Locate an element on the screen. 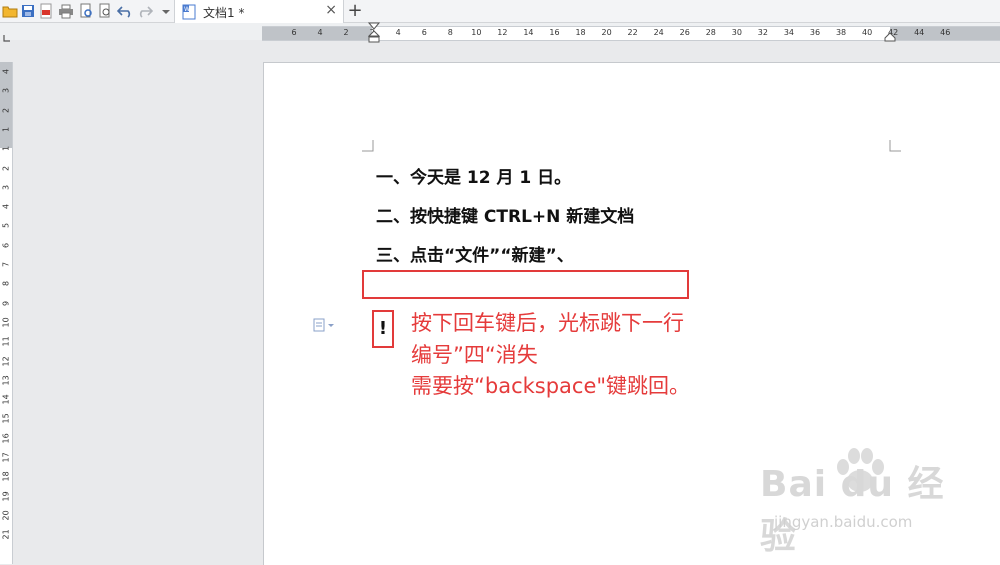 The image size is (1000, 565). ruler-tick-label: 26 is located at coordinates (684, 32).